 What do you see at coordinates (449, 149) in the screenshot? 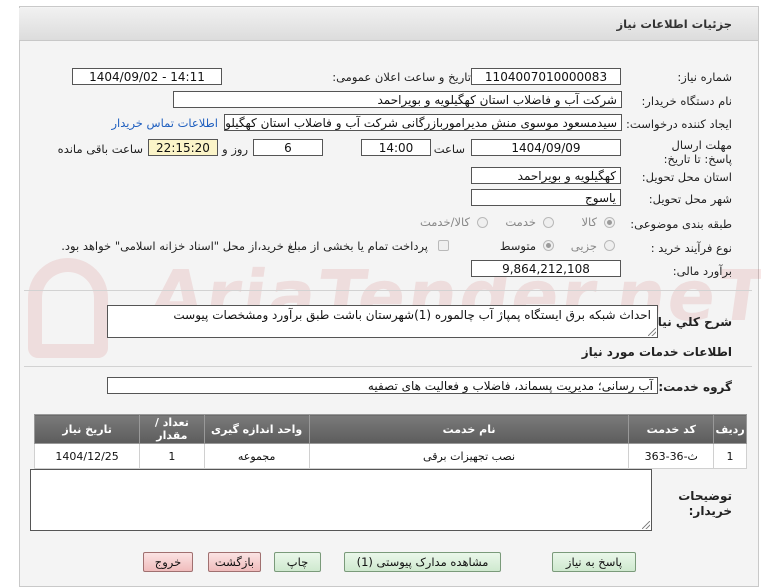
I see `deadline-time-label: ساعت` at bounding box center [449, 149].